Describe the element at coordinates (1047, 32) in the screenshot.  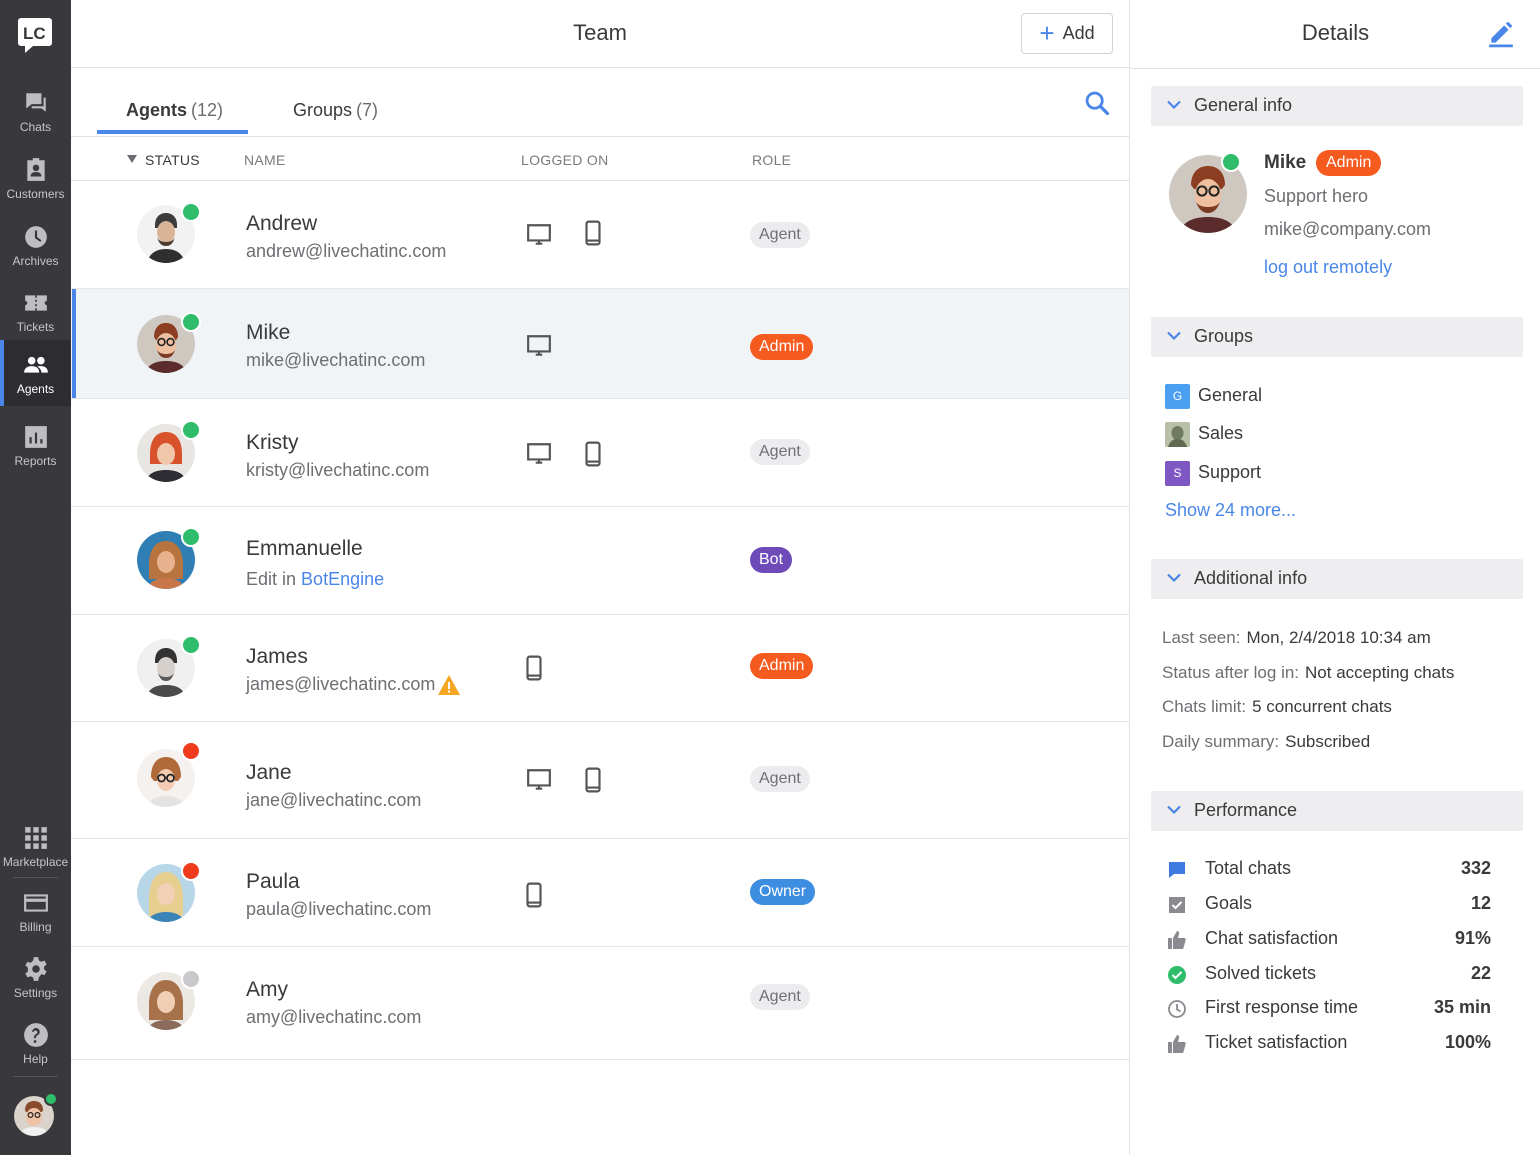
I see `plus-icon: +` at that location.